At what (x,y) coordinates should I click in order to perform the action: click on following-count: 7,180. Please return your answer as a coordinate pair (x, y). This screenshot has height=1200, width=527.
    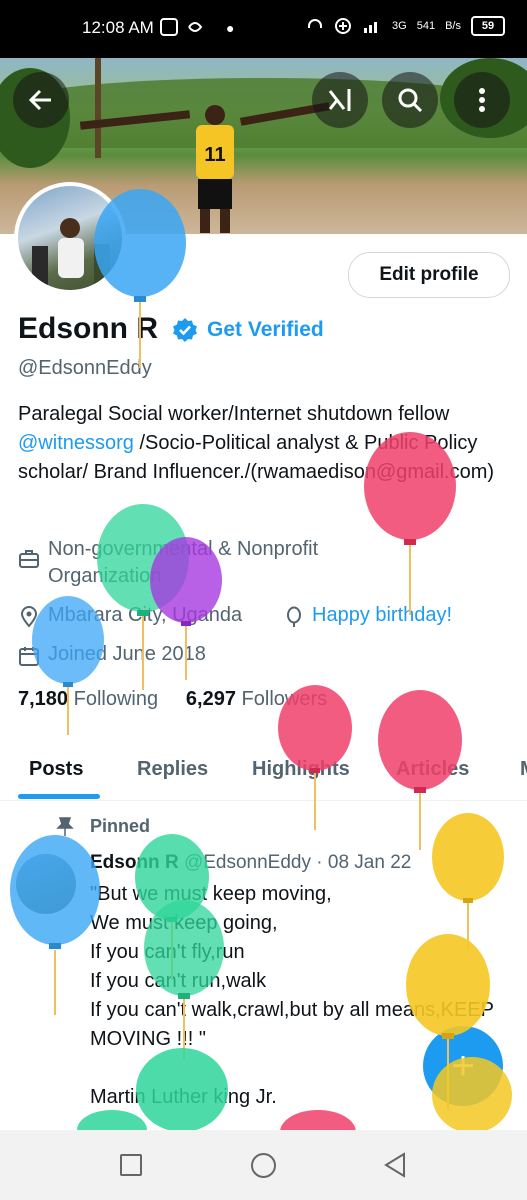
    Looking at the image, I should click on (43, 699).